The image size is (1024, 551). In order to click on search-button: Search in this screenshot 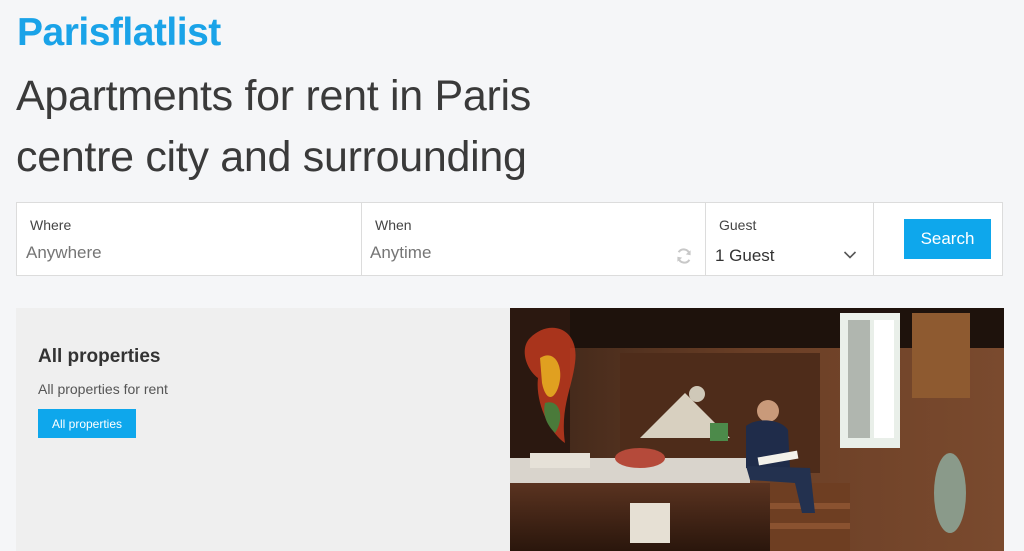, I will do `click(947, 239)`.